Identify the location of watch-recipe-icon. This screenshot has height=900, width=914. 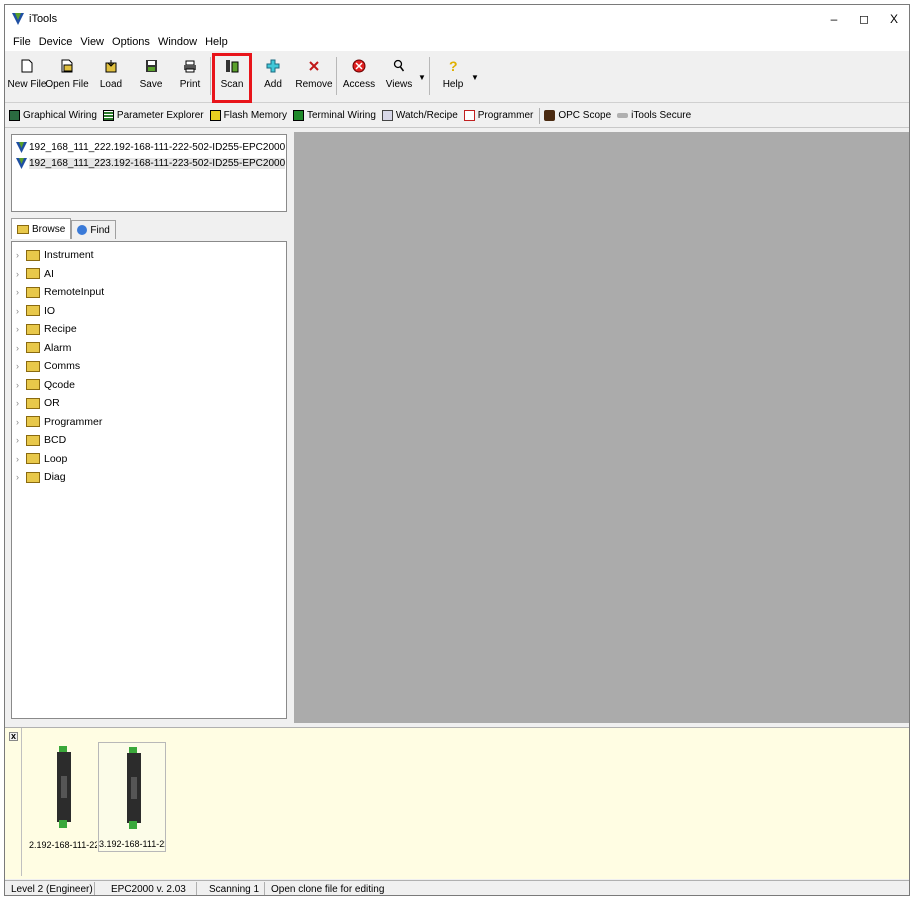
(387, 115).